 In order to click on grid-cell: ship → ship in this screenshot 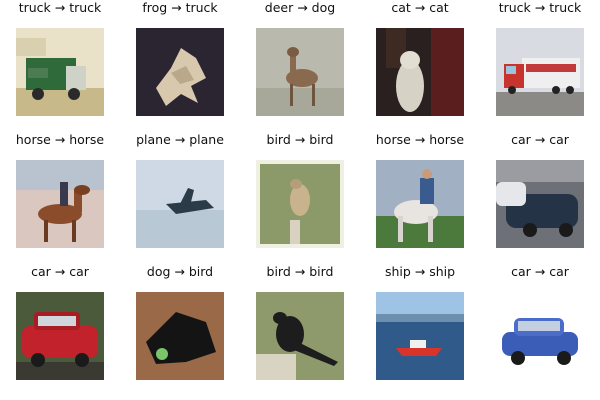, I will do `click(420, 324)`.